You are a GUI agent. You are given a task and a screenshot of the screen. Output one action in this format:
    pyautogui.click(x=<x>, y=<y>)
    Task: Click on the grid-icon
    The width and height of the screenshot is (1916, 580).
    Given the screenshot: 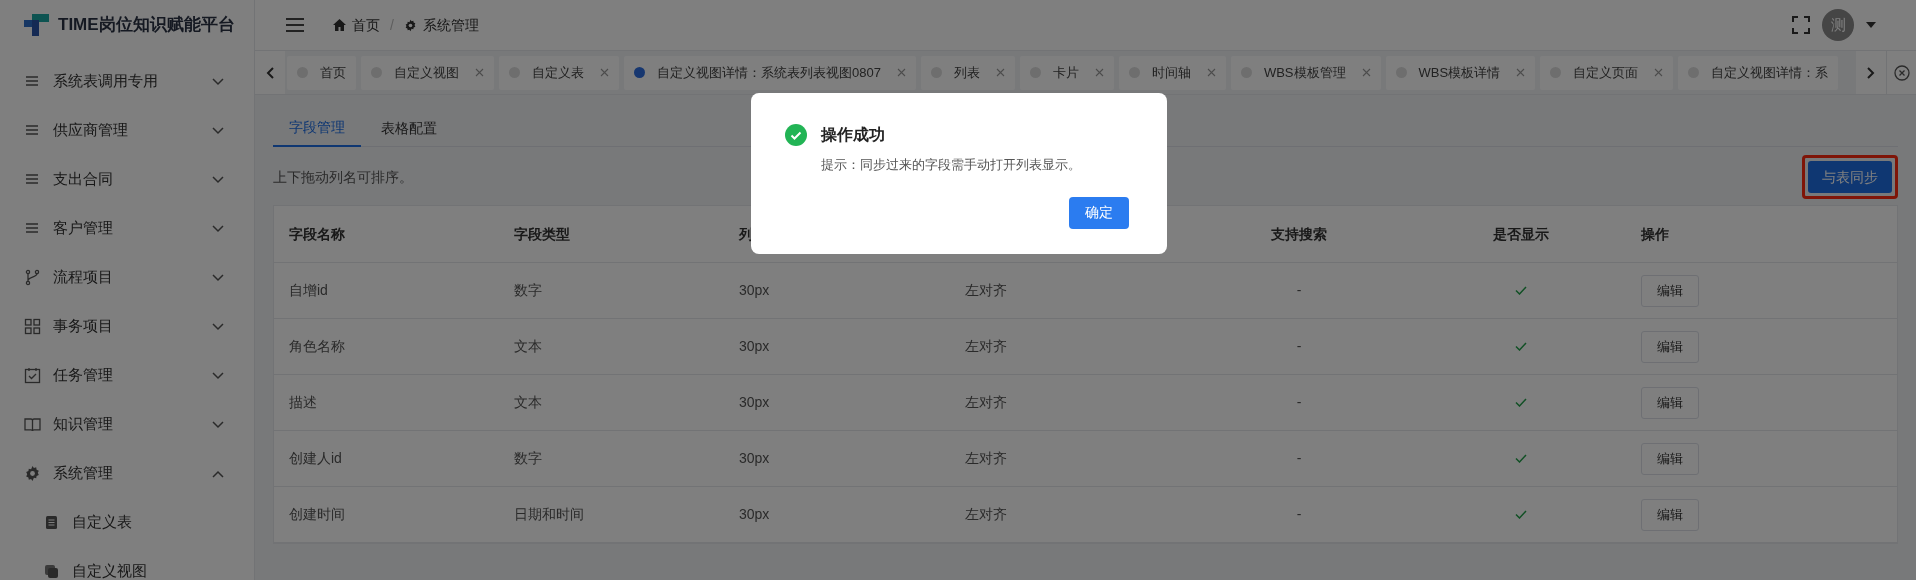 What is the action you would take?
    pyautogui.click(x=32, y=326)
    